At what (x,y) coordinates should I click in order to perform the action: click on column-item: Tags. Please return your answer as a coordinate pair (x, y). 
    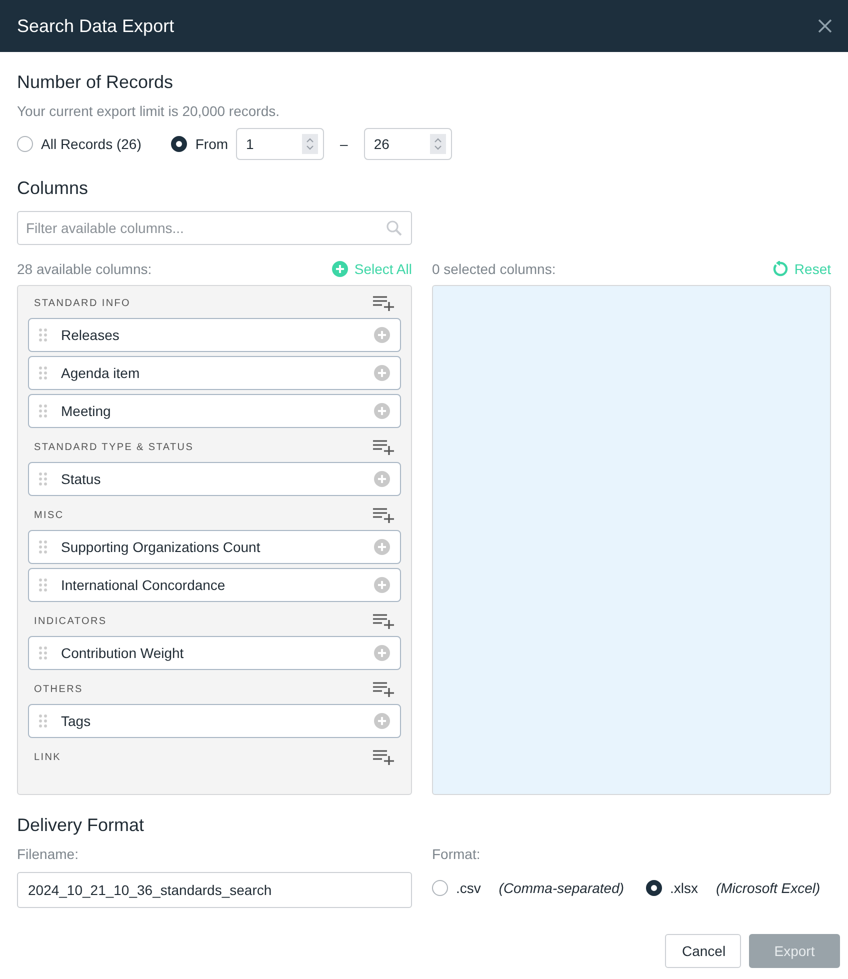
    Looking at the image, I should click on (214, 721).